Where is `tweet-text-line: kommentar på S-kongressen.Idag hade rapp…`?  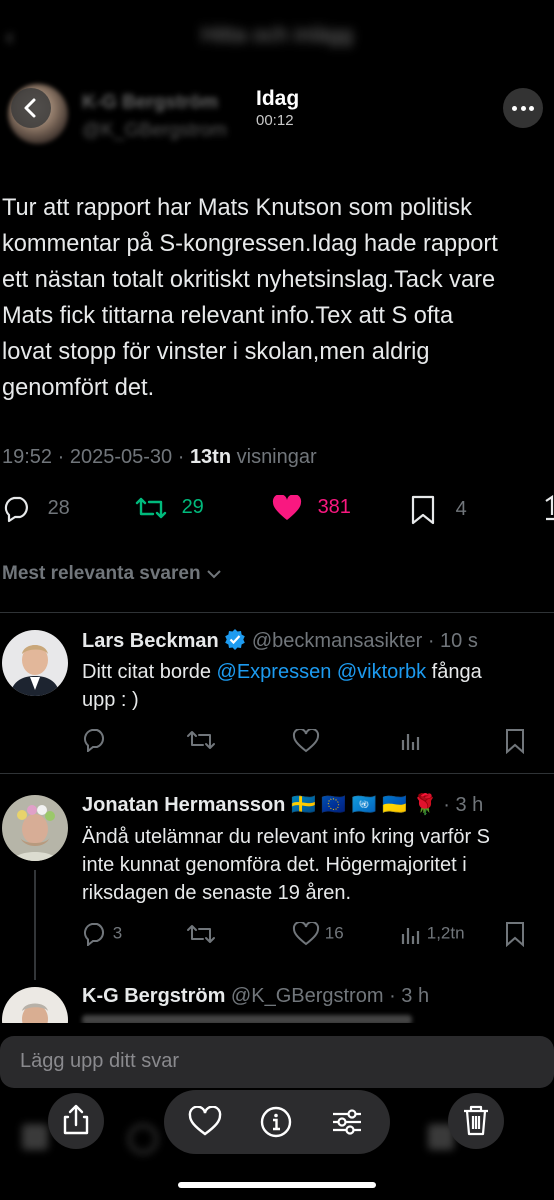 tweet-text-line: kommentar på S-kongressen.Idag hade rapp… is located at coordinates (250, 244).